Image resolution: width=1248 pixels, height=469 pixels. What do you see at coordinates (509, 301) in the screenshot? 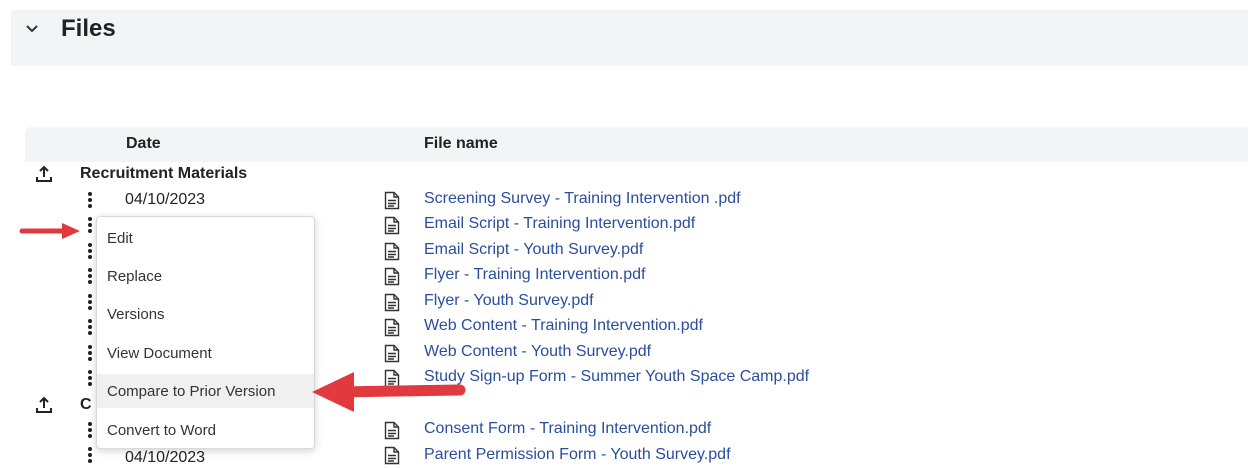
I see `file-link: Flyer - Youth Survey.pdf` at bounding box center [509, 301].